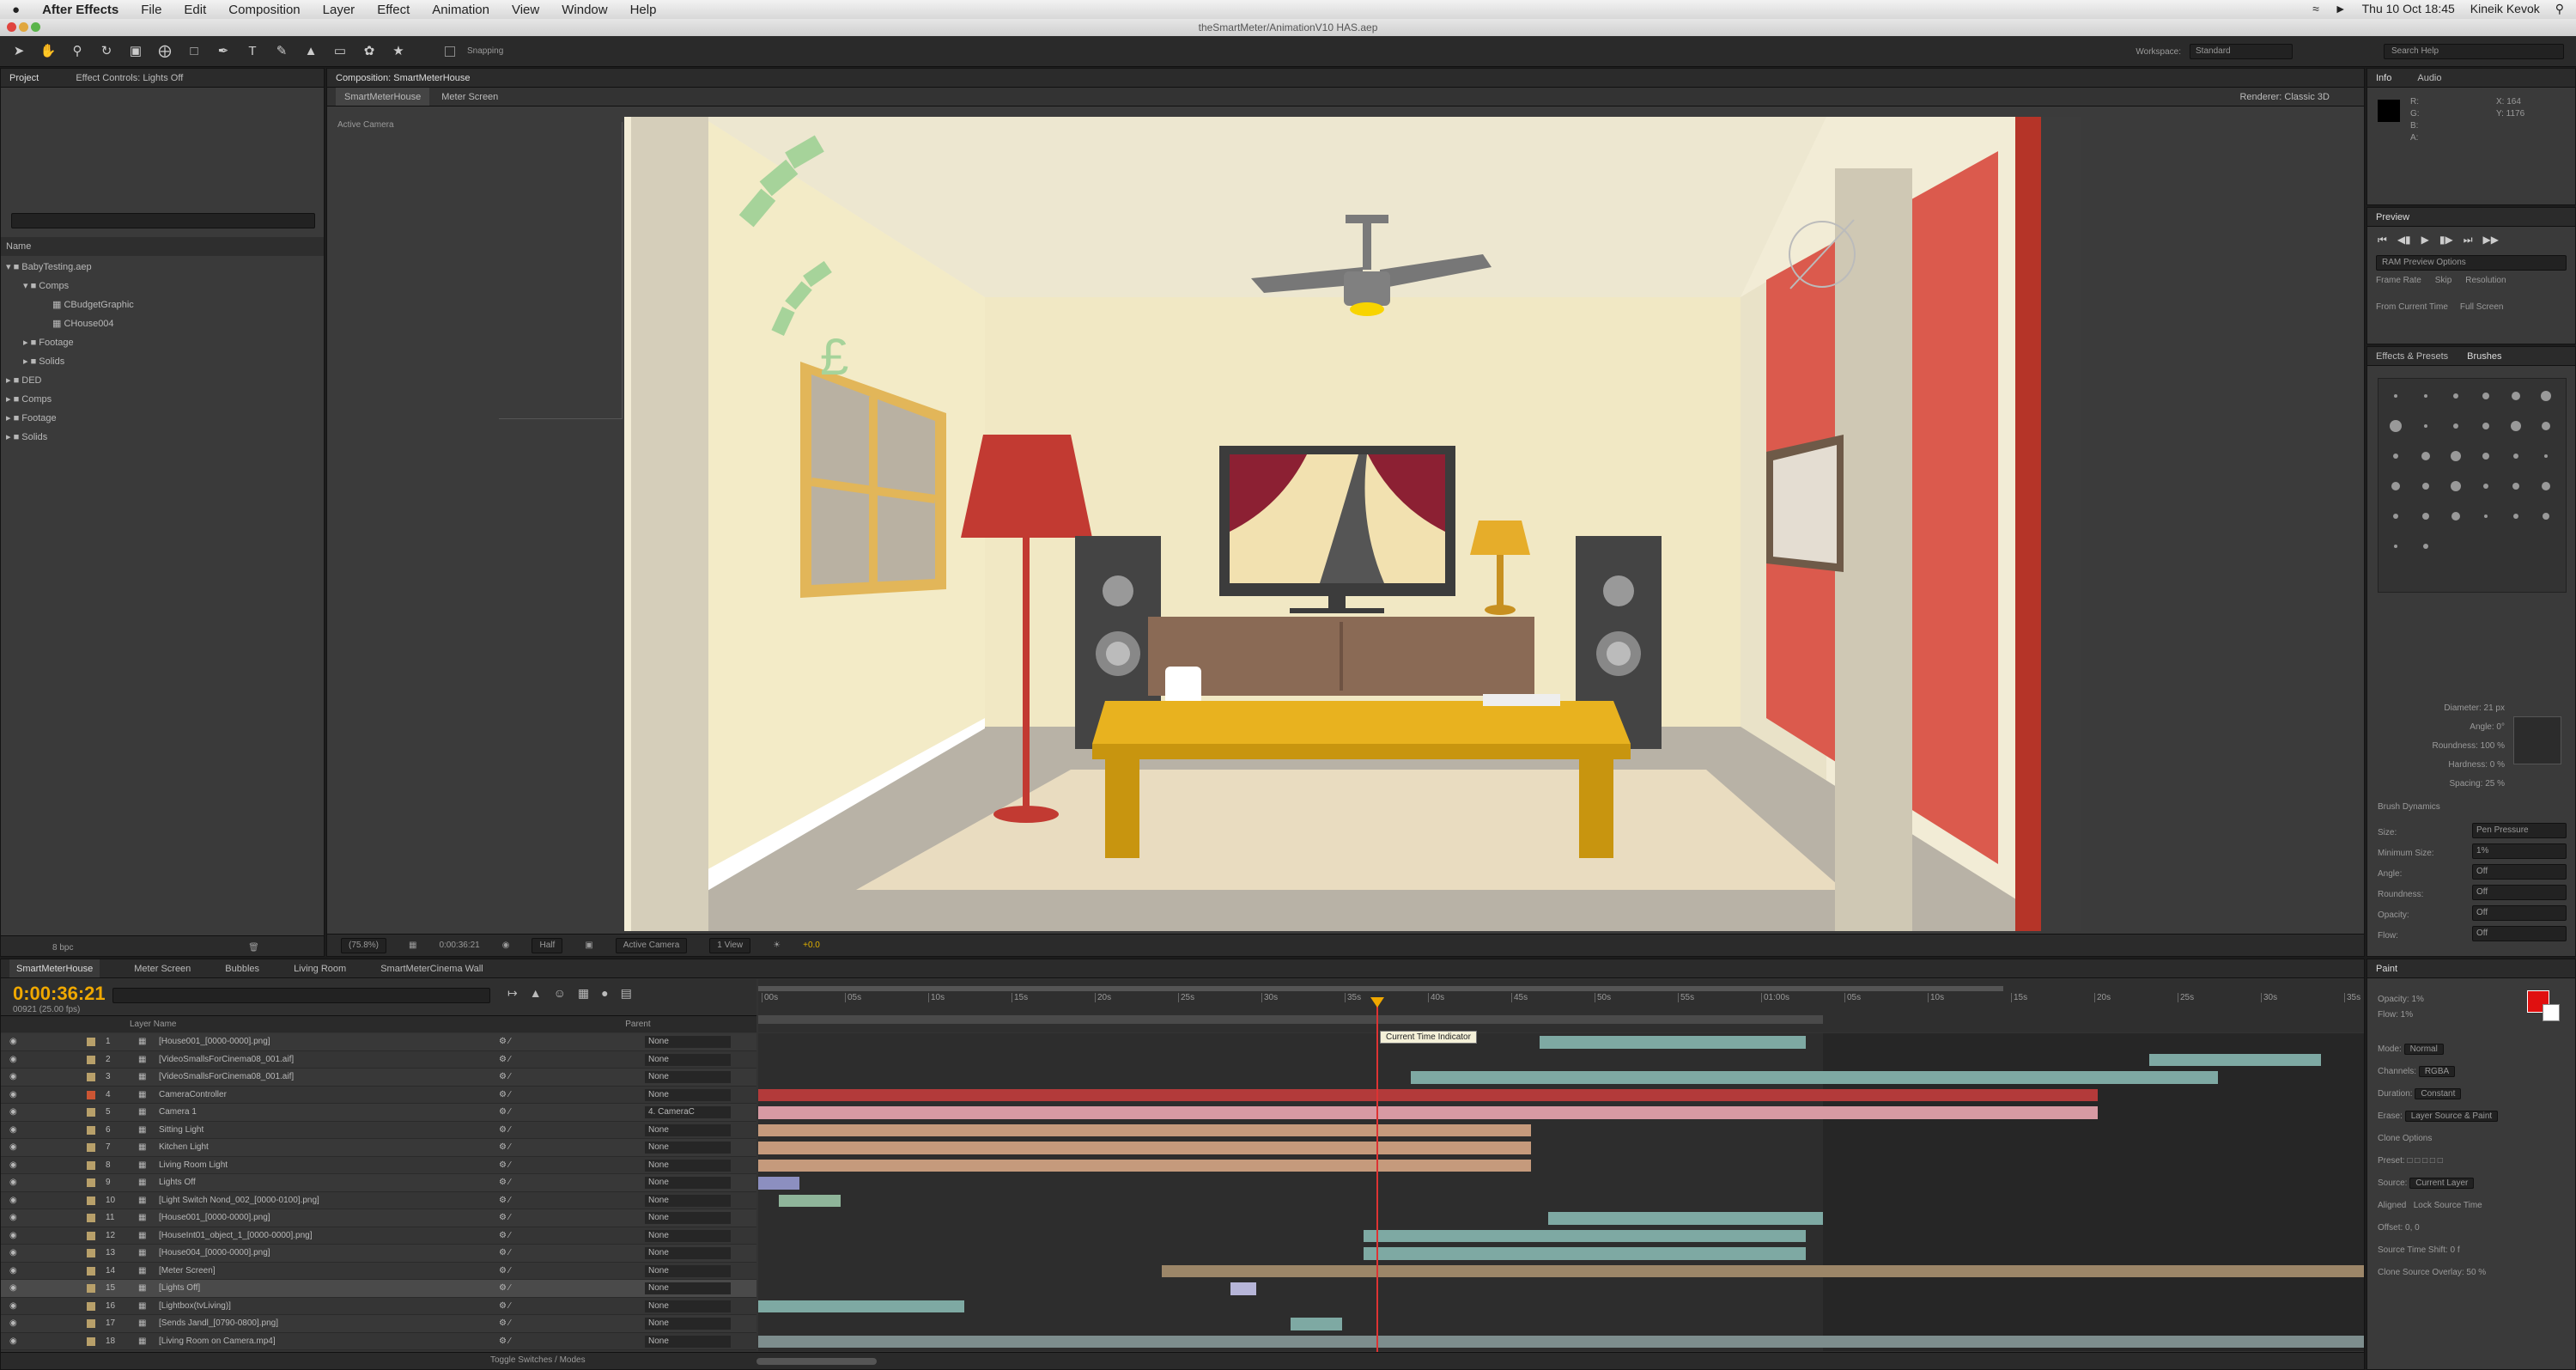 The image size is (2576, 1370). Describe the element at coordinates (218, 1341) in the screenshot. I see `layer-name: [Living Room on Camera.mp4]` at that location.